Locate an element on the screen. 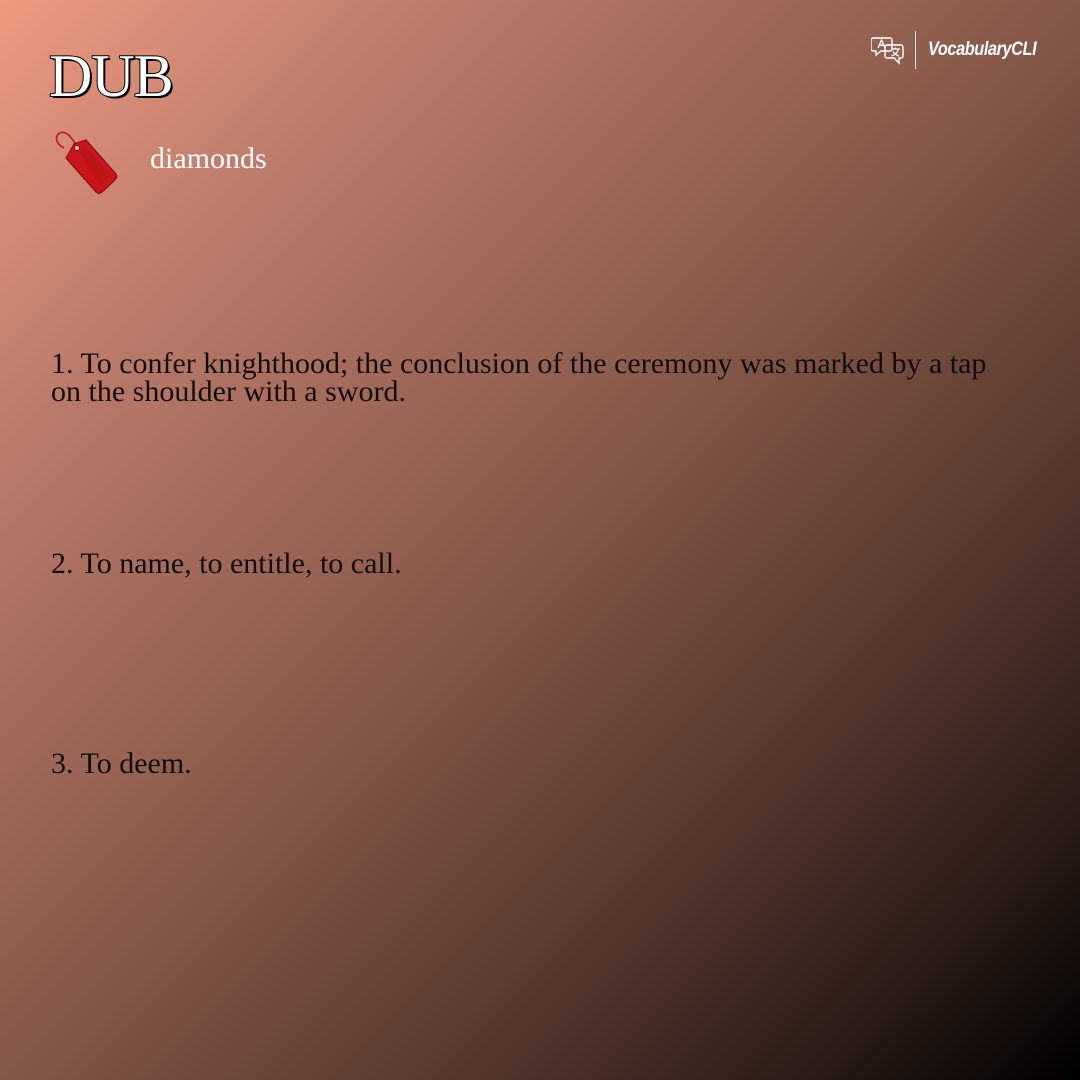 The width and height of the screenshot is (1080, 1080). category-row: diamonds is located at coordinates (158, 164).